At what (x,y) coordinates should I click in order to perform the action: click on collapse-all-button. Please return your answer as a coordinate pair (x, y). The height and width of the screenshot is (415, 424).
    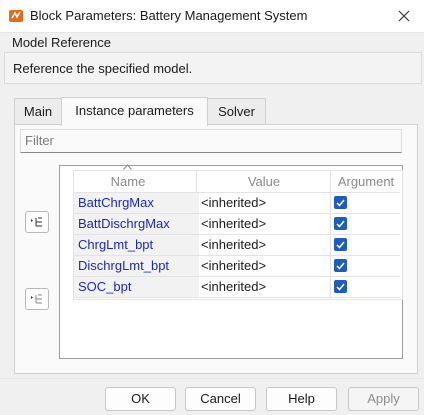
    Looking at the image, I should click on (37, 299).